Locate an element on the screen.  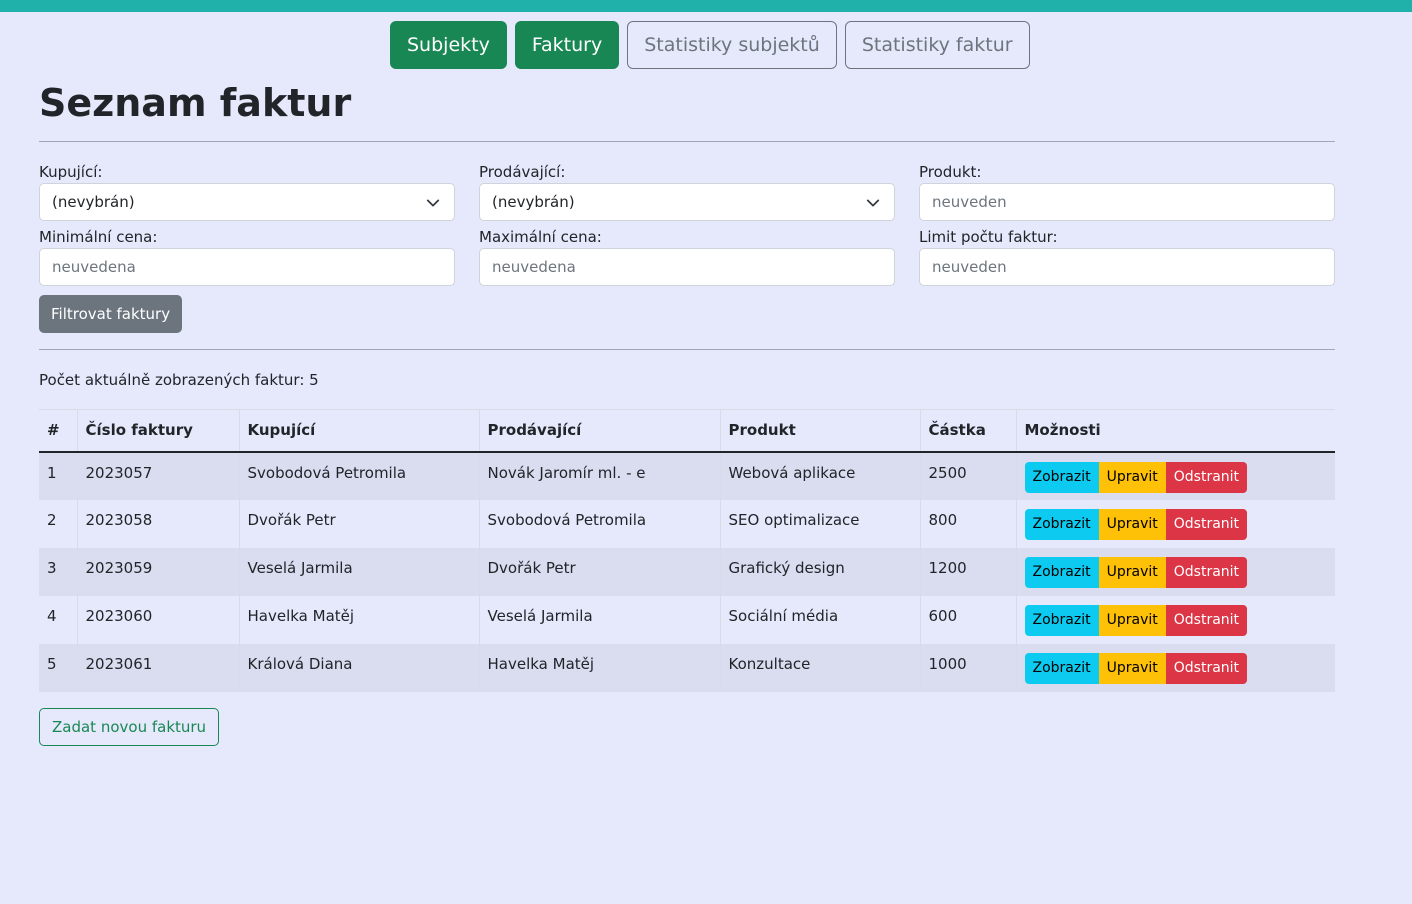
cell-index: 3 is located at coordinates (58, 571).